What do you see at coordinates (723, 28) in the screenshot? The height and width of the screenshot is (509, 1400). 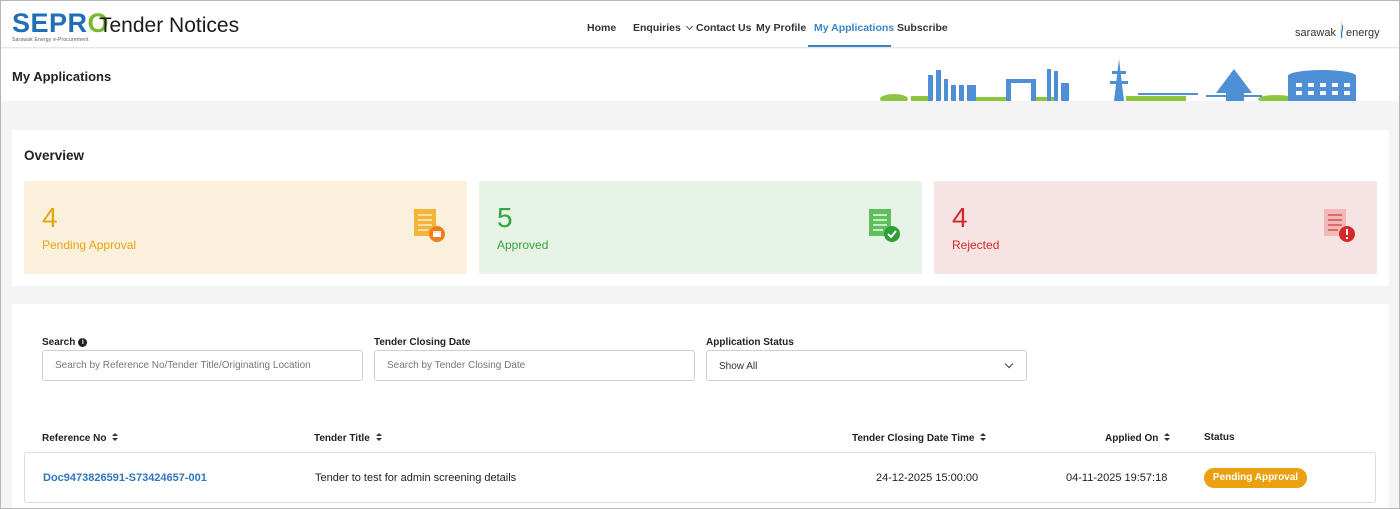 I see `nav-contact-us: Contact Us` at bounding box center [723, 28].